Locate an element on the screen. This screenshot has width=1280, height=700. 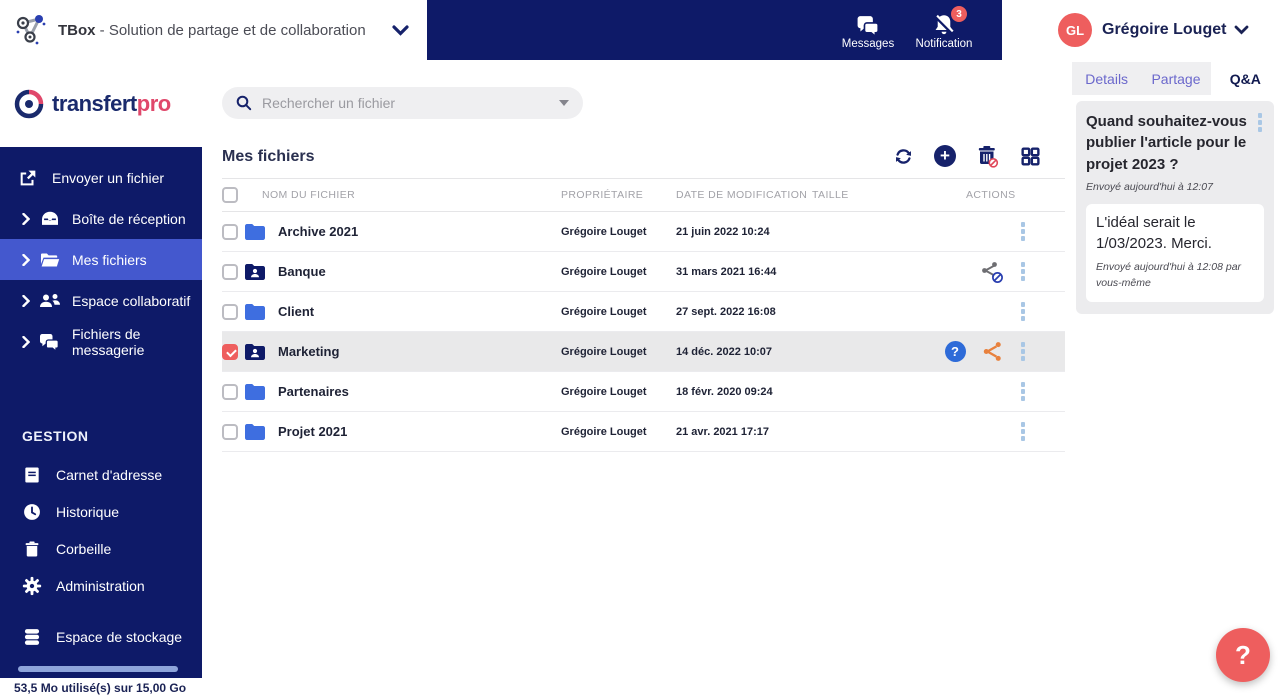
delete-button is located at coordinates (987, 156).